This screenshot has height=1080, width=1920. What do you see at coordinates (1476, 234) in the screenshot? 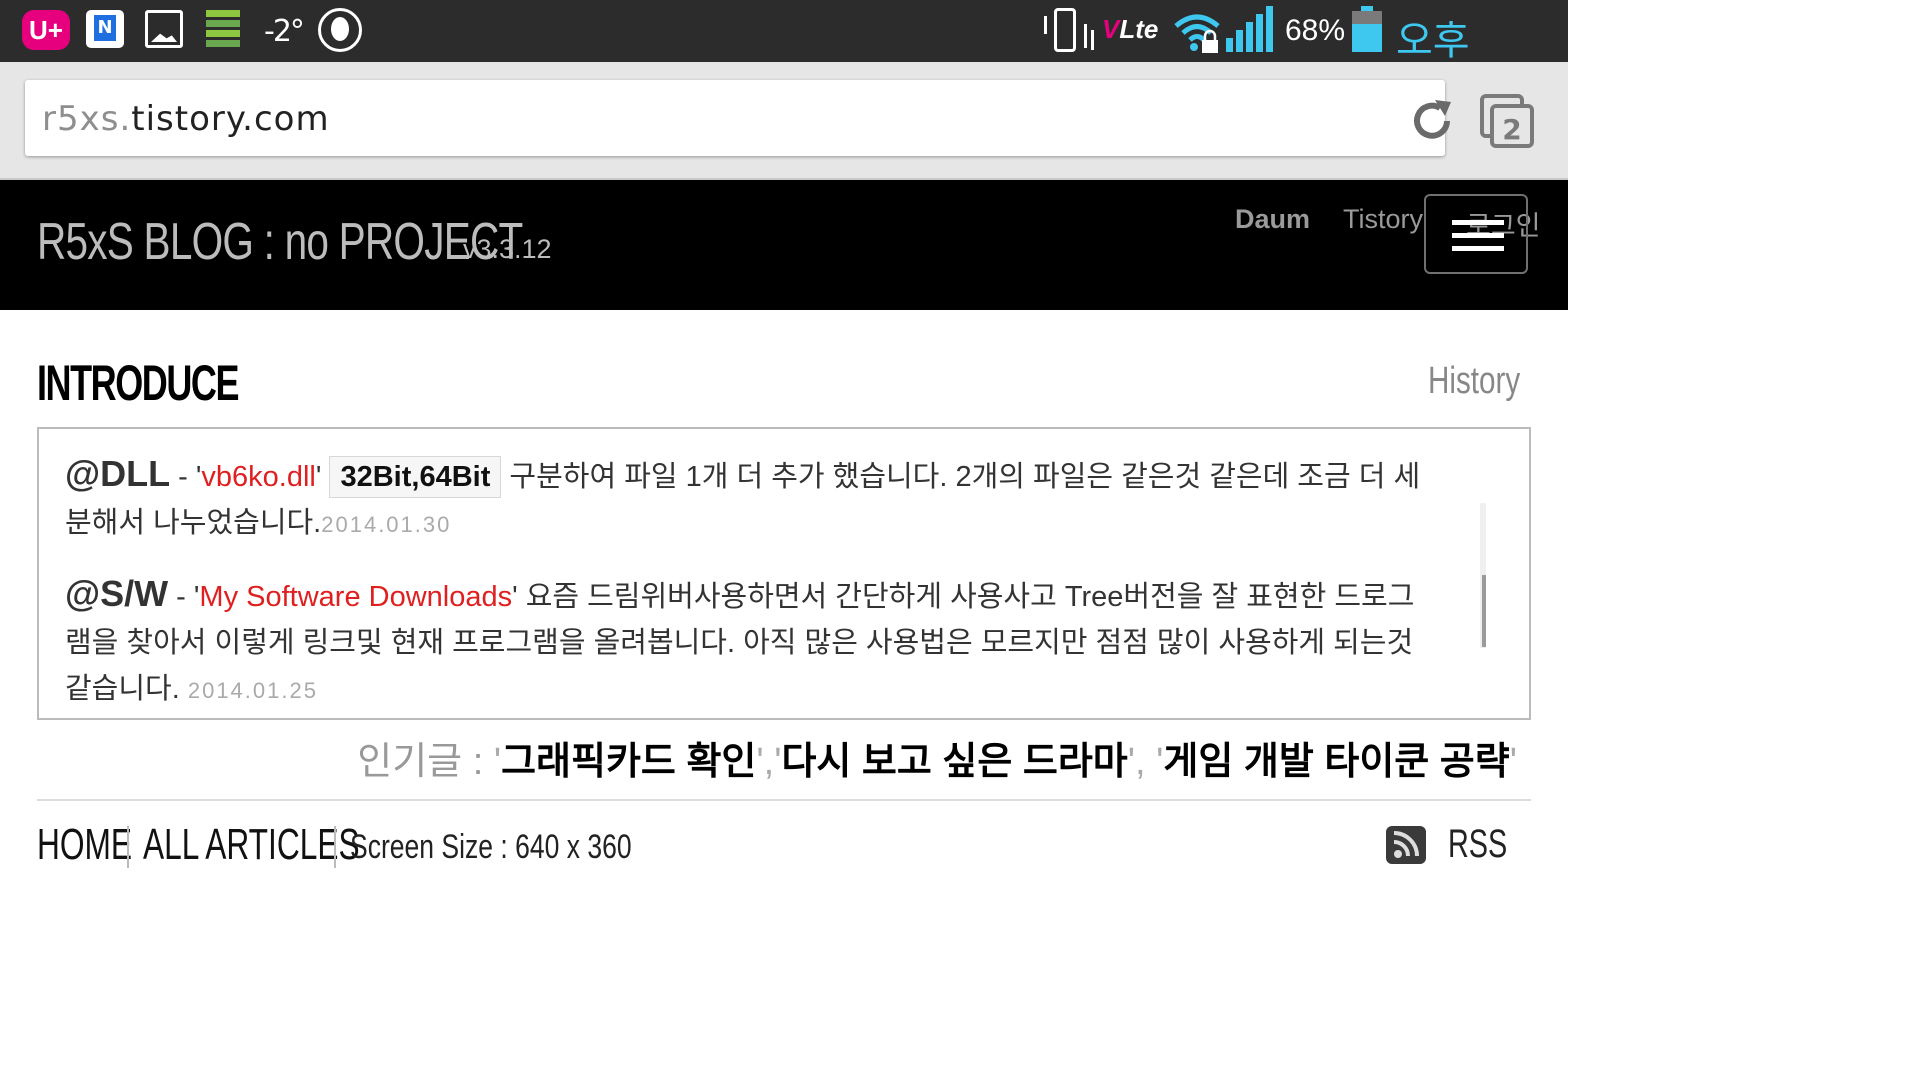
I see `hamburger-menu-button` at bounding box center [1476, 234].